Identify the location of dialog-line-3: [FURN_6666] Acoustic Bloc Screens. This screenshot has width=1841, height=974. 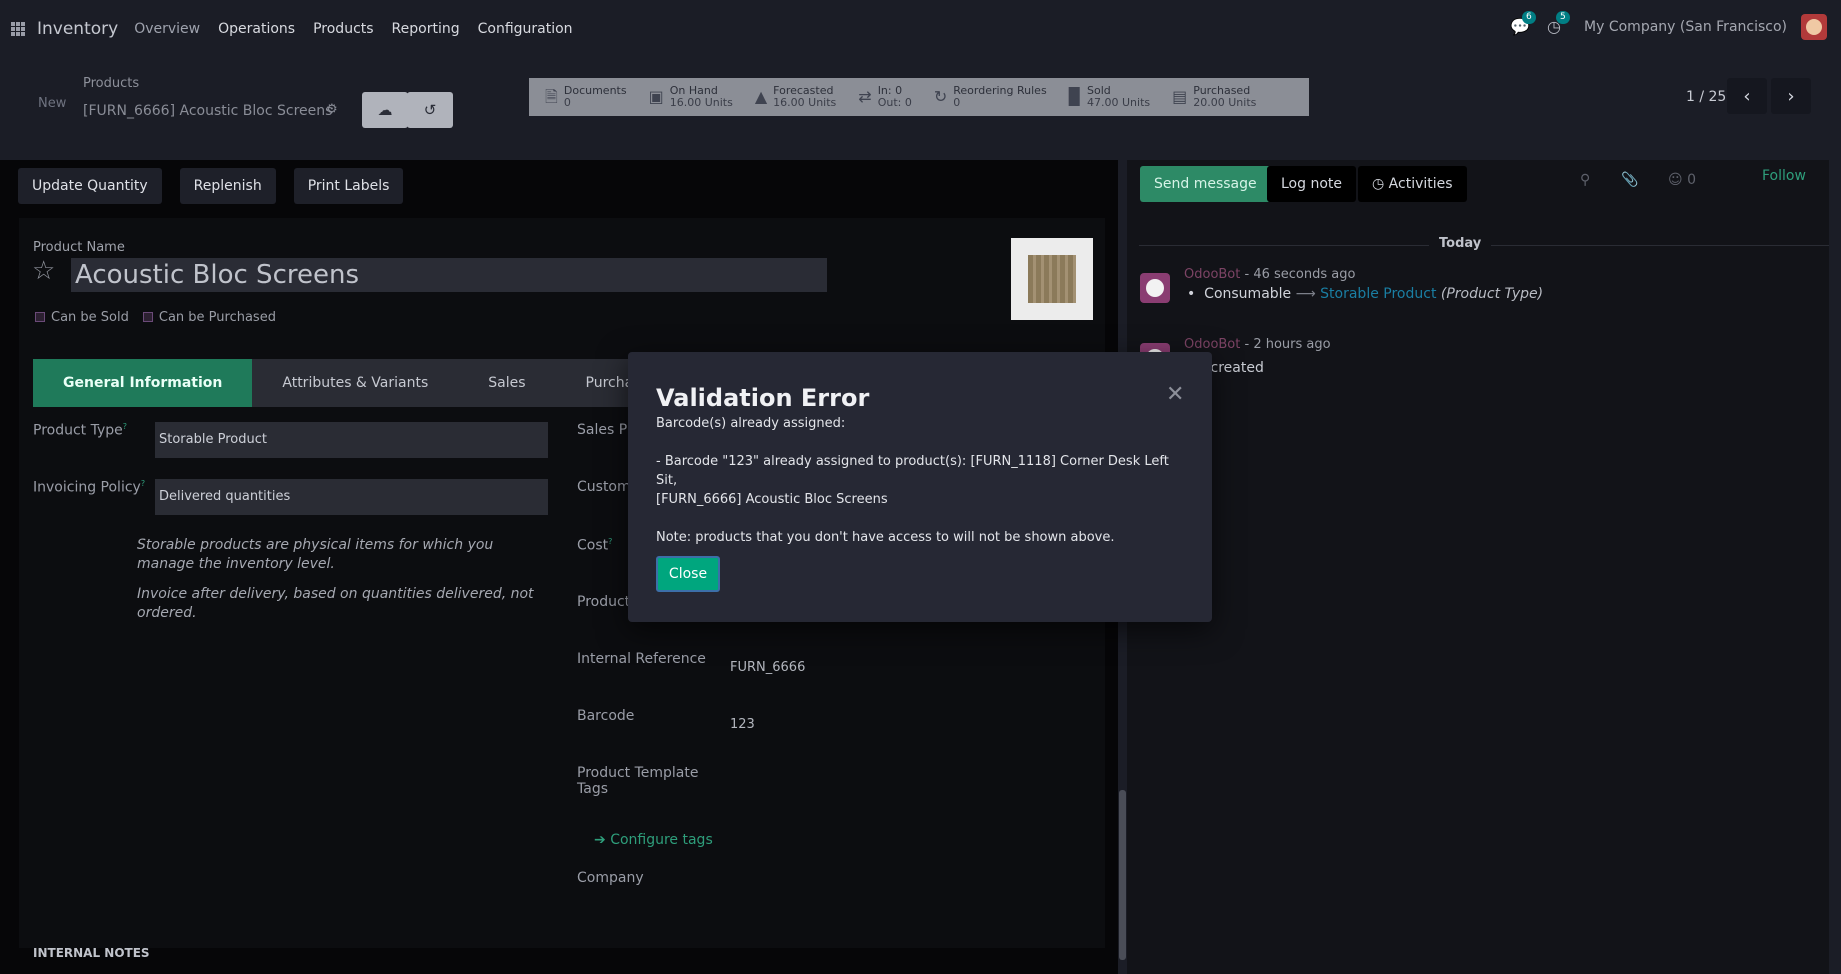
(772, 499).